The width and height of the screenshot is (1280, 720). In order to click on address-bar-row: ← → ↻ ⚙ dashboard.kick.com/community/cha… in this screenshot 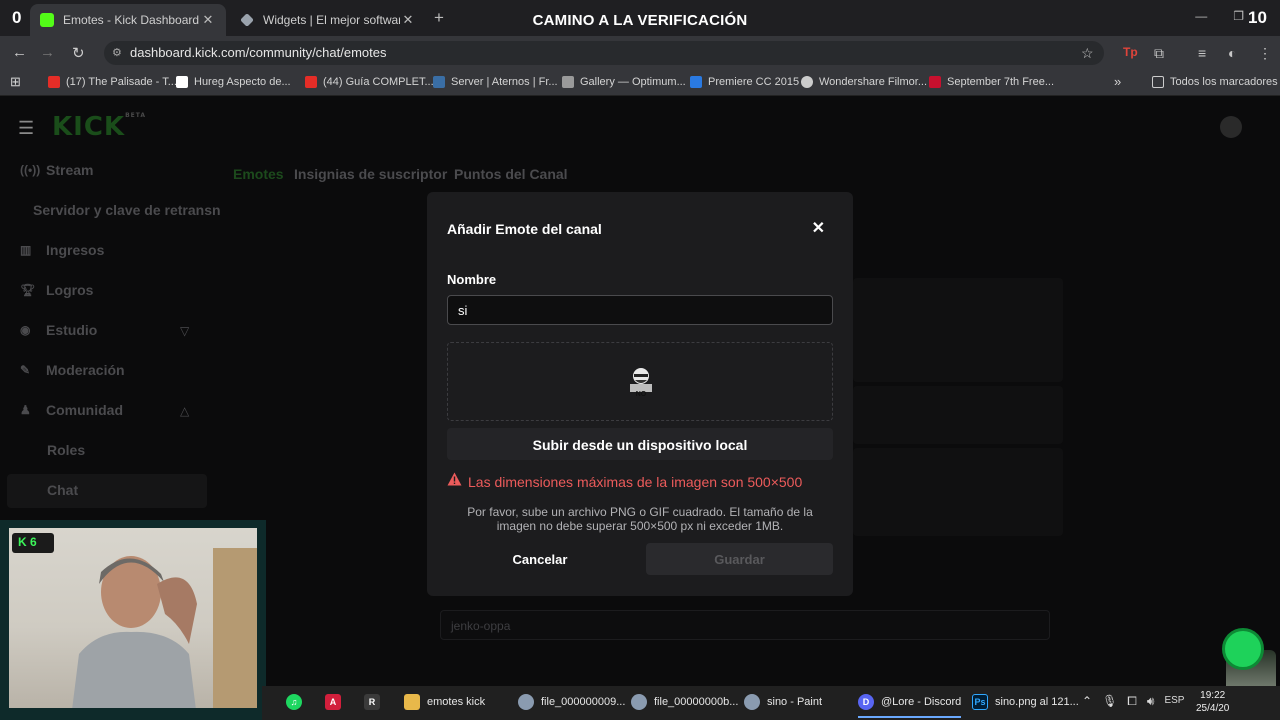, I will do `click(640, 53)`.